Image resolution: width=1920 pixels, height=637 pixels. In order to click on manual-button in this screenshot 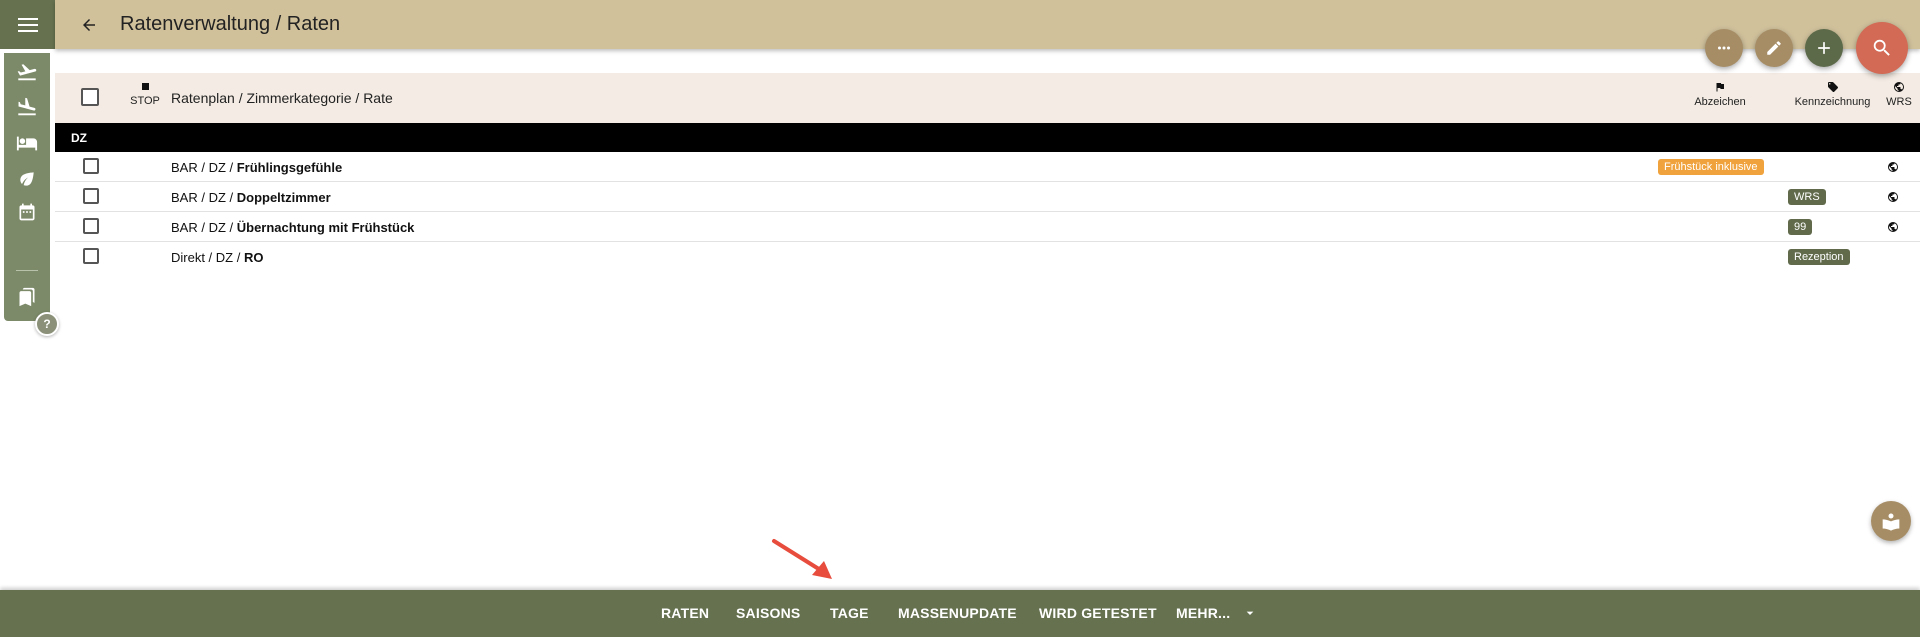, I will do `click(1891, 521)`.